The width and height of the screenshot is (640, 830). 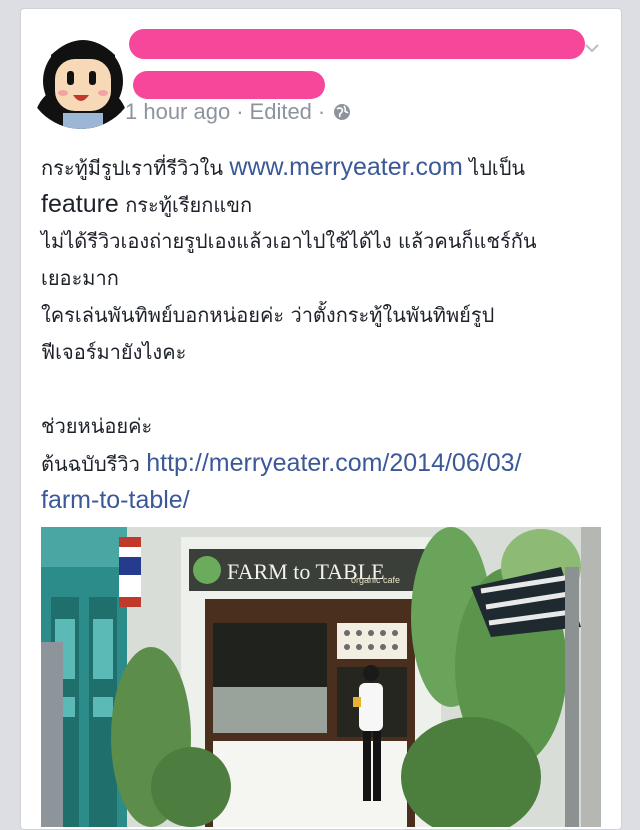 What do you see at coordinates (494, 168) in the screenshot?
I see `post-text-segment: ไปเป็น` at bounding box center [494, 168].